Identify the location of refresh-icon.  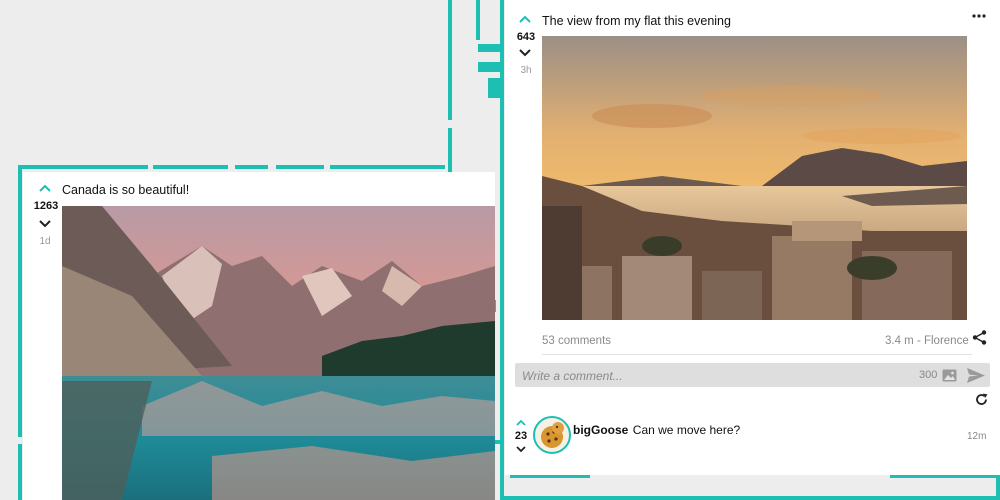
(981, 399).